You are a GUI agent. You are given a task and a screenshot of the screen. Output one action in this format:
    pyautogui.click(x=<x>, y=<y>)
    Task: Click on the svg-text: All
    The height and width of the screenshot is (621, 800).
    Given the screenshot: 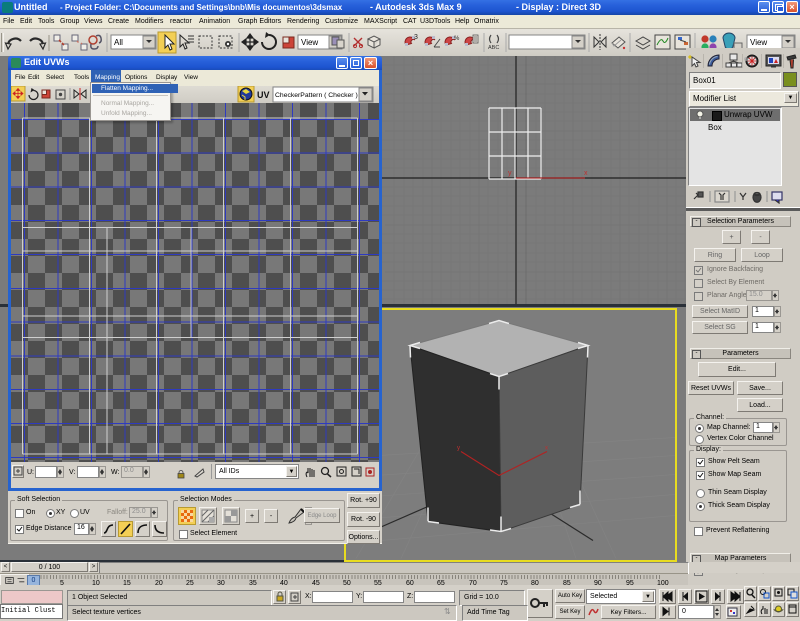 What is the action you would take?
    pyautogui.click(x=118, y=42)
    